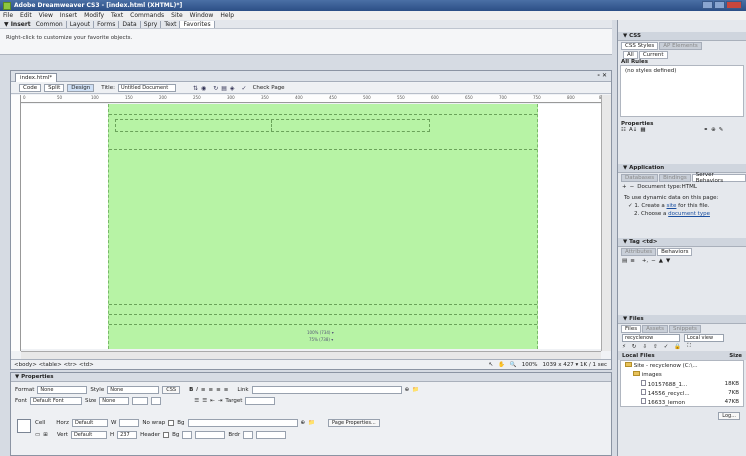 This screenshot has height=456, width=746. What do you see at coordinates (624, 347) in the screenshot?
I see `connect-icon: ⚡` at bounding box center [624, 347].